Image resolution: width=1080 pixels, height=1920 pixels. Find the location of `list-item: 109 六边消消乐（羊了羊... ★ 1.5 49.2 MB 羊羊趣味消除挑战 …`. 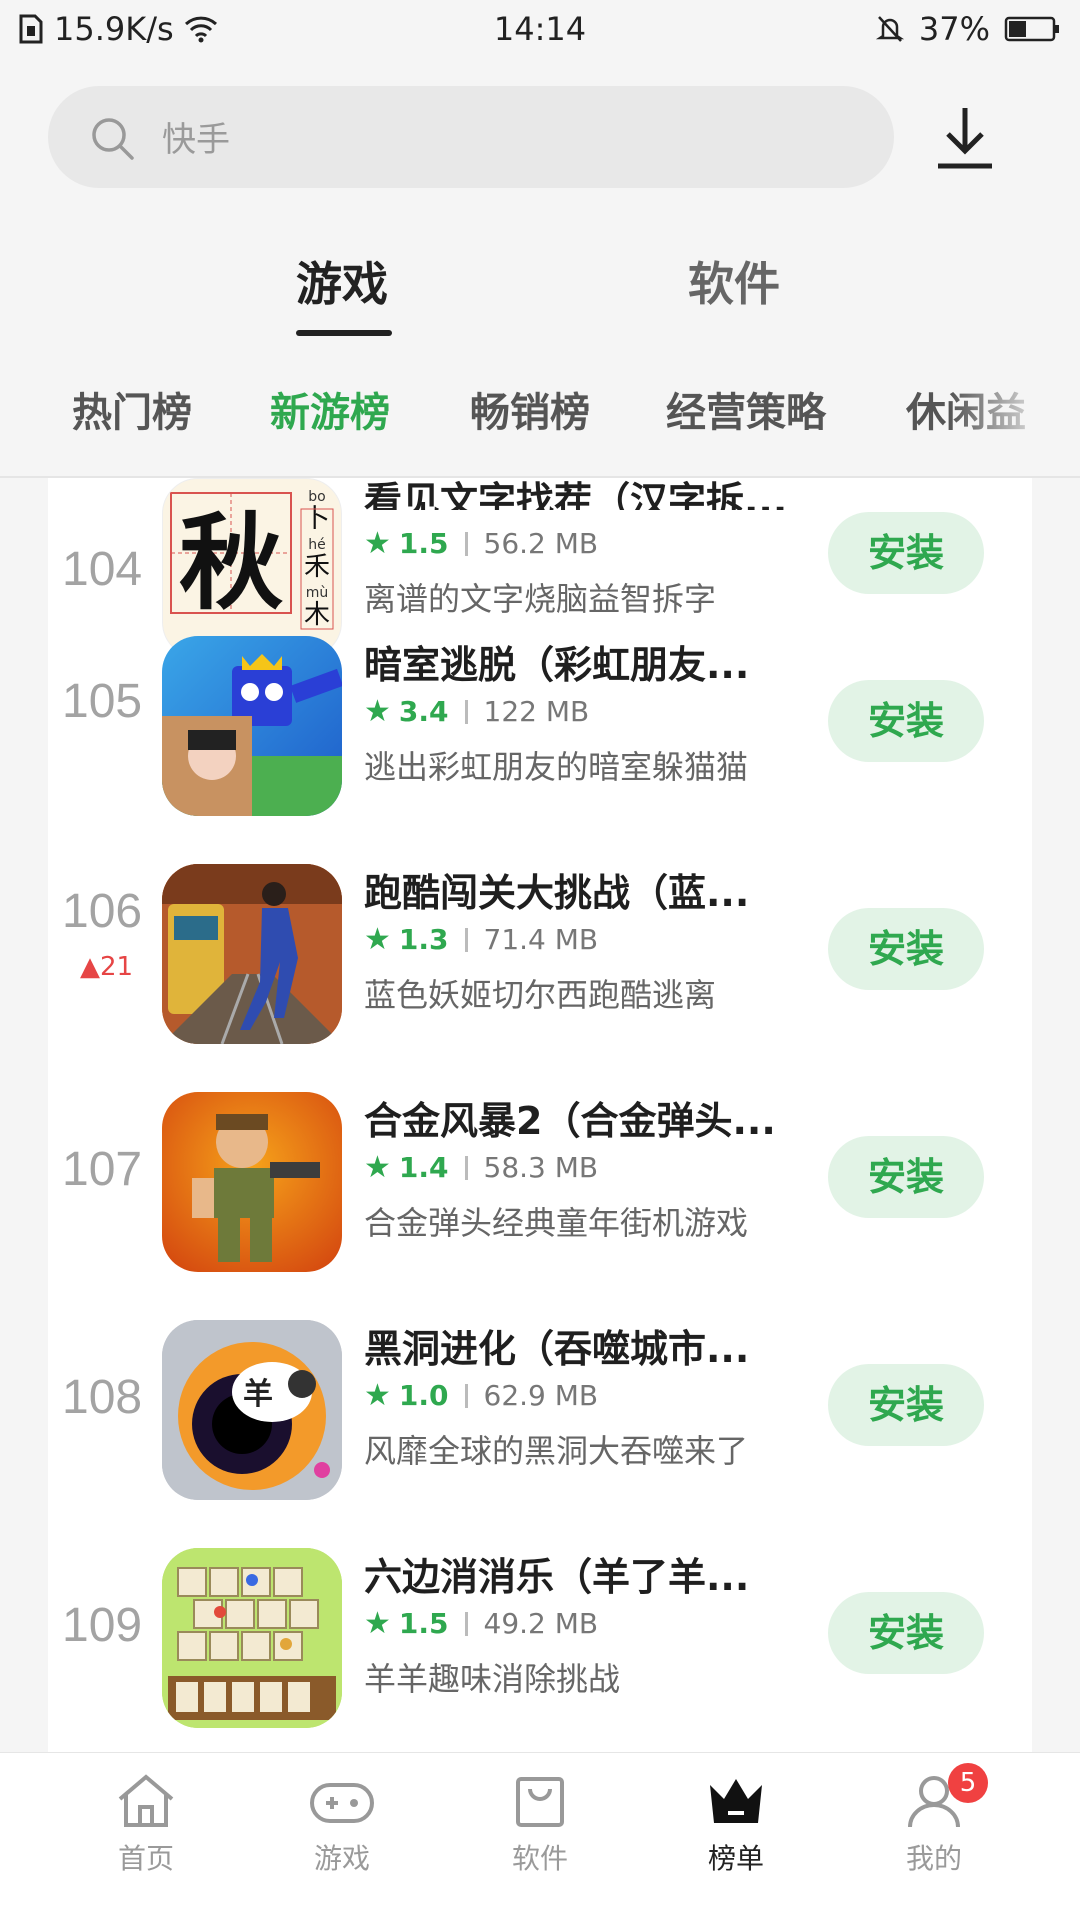

list-item: 109 六边消消乐（羊了羊... ★ 1.5 49.2 MB 羊羊趣味消除挑战 … is located at coordinates (540, 1642).